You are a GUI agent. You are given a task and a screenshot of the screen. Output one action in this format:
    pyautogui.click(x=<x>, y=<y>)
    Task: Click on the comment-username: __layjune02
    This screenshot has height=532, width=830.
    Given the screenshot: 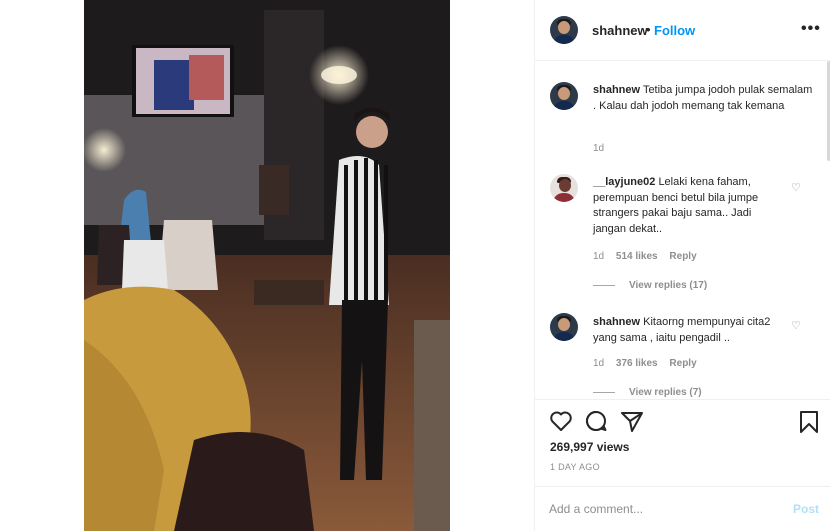 What is the action you would take?
    pyautogui.click(x=624, y=182)
    